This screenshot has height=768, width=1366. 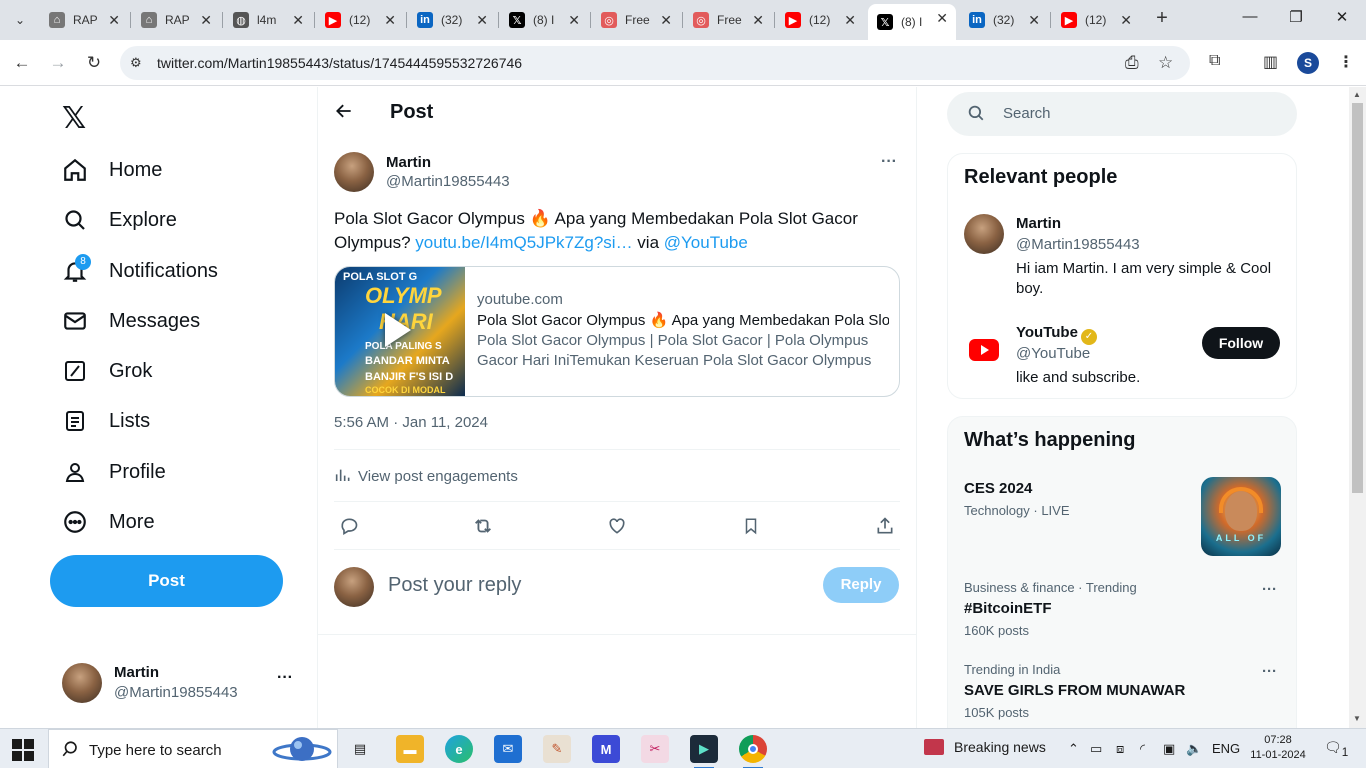 I want to click on close-window-icon: ✕, so click(x=1342, y=20).